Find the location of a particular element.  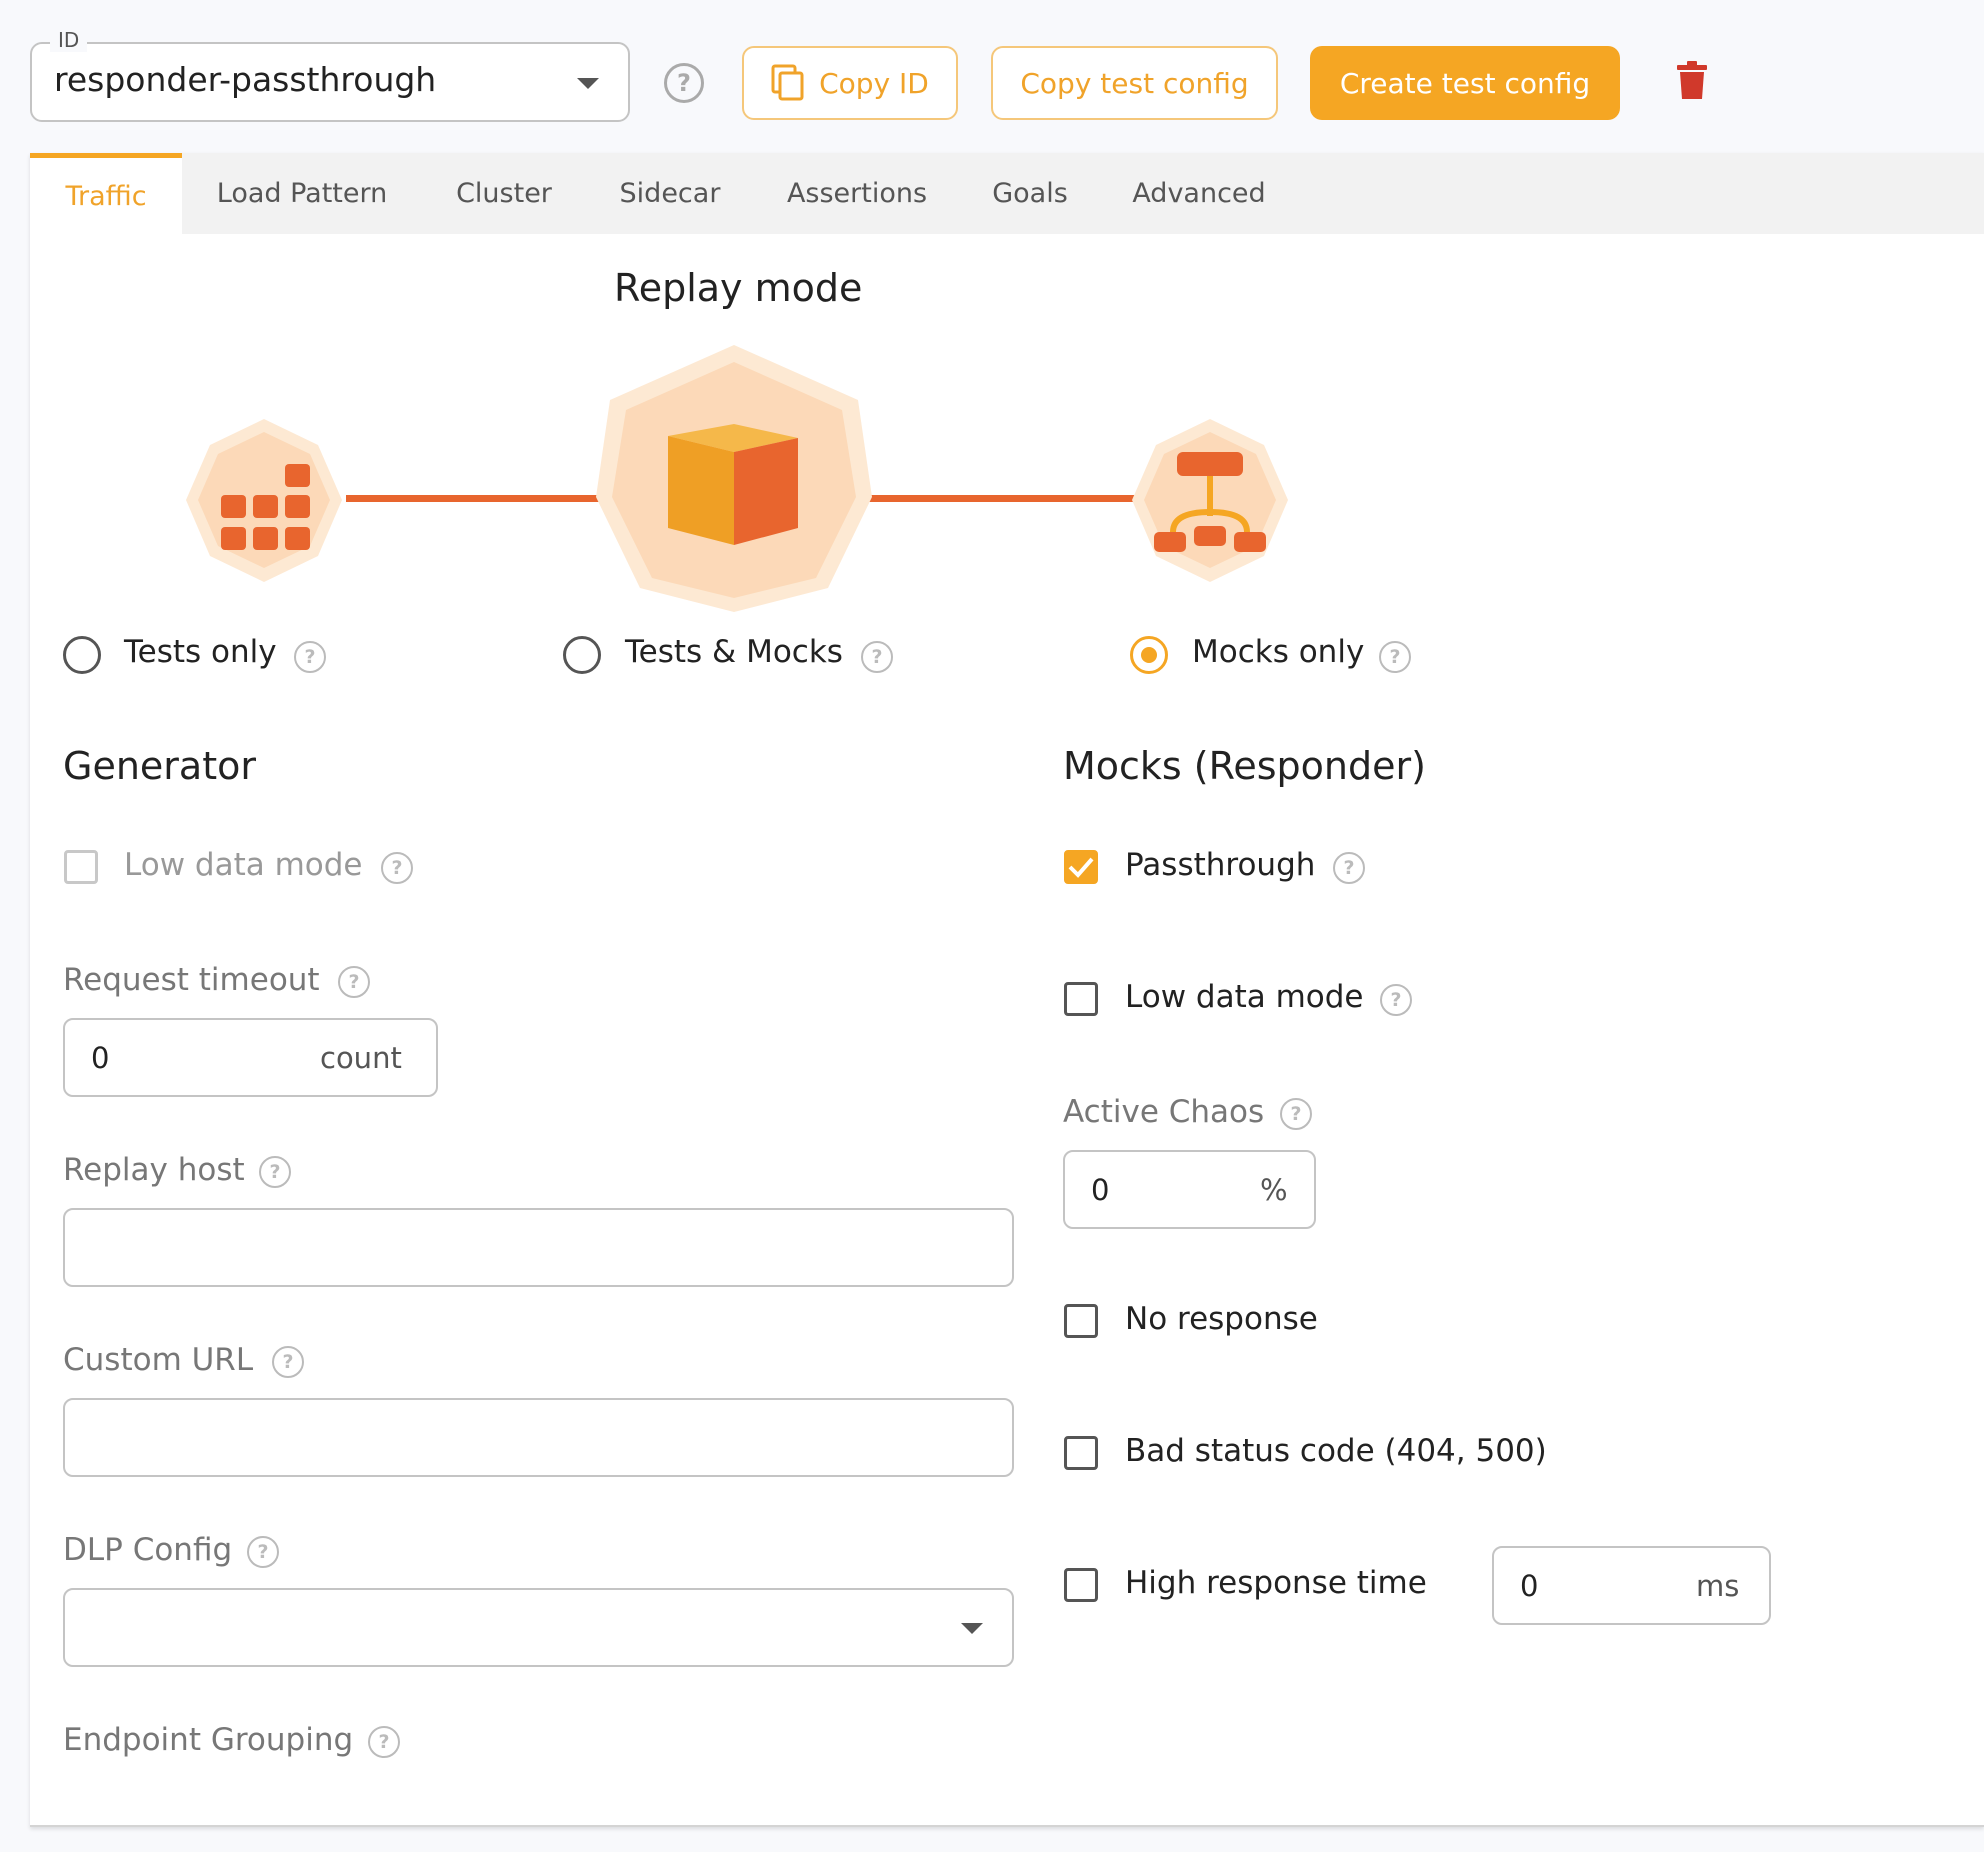

copy-id-button: Copy ID is located at coordinates (850, 83).